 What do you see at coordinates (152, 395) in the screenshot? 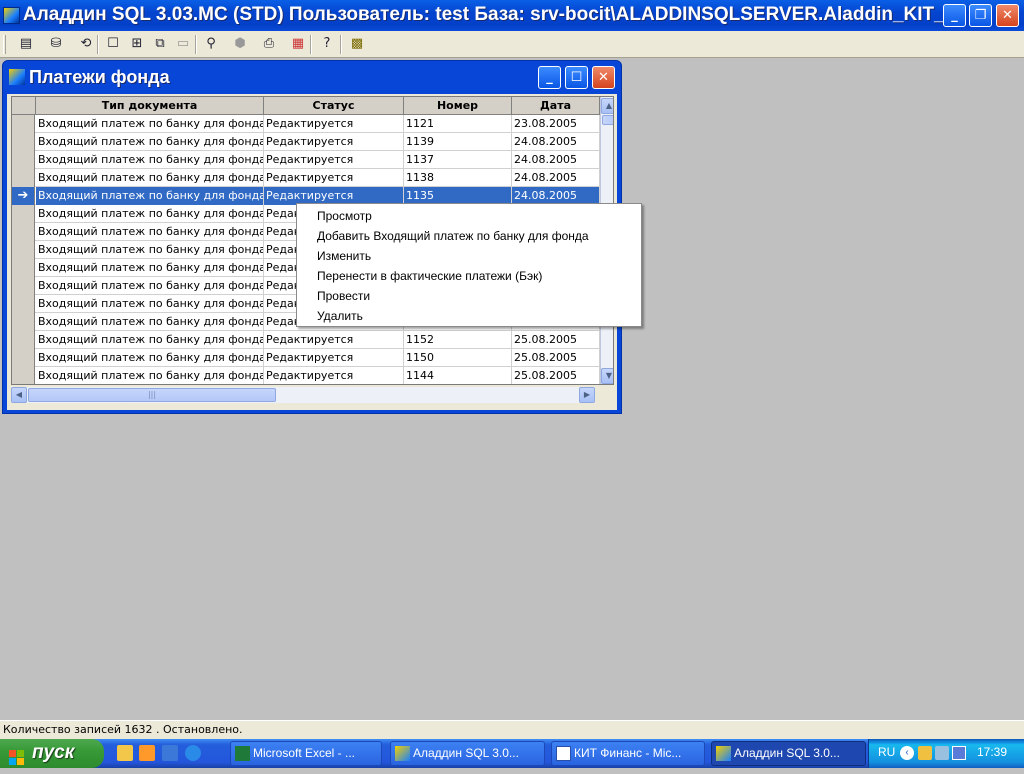
I see `horizontal-scroll-thumb: |||` at bounding box center [152, 395].